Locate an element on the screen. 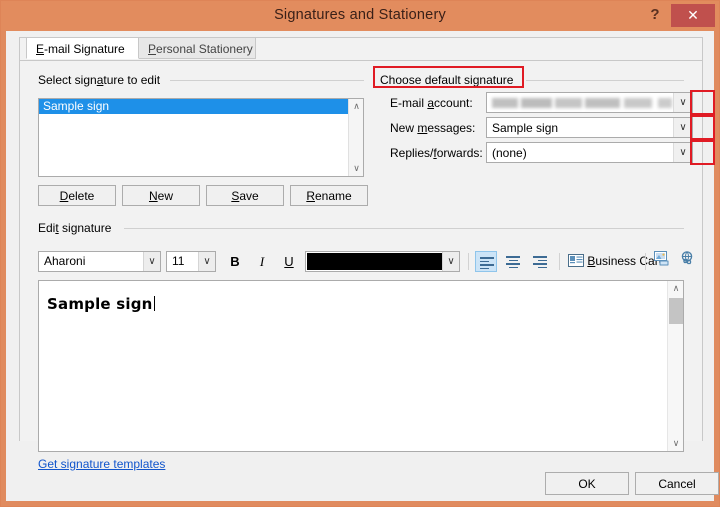  annotation-box-email-account-dropdown is located at coordinates (702, 102).